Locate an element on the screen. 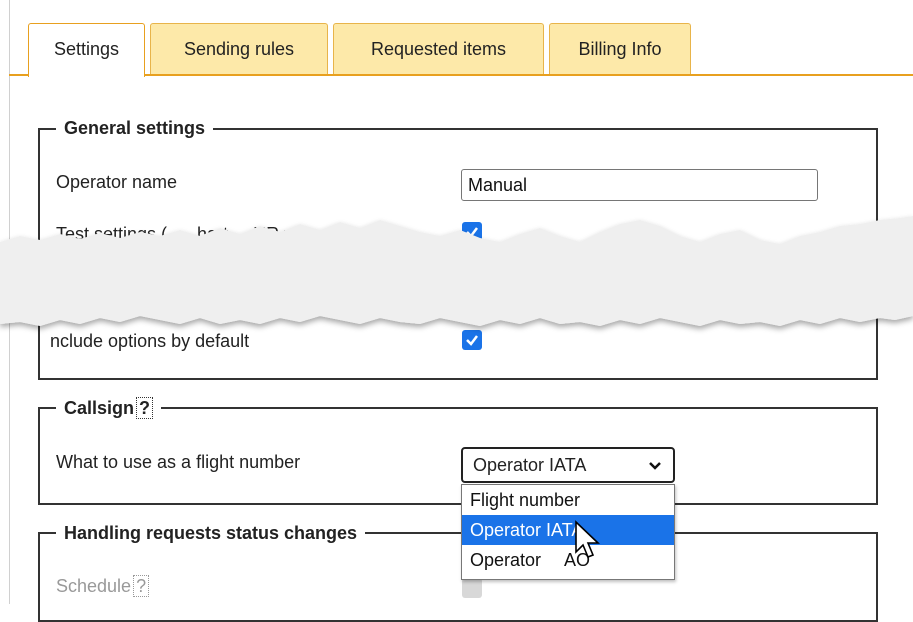 This screenshot has width=913, height=622. callsign-help-icon: ? is located at coordinates (145, 408).